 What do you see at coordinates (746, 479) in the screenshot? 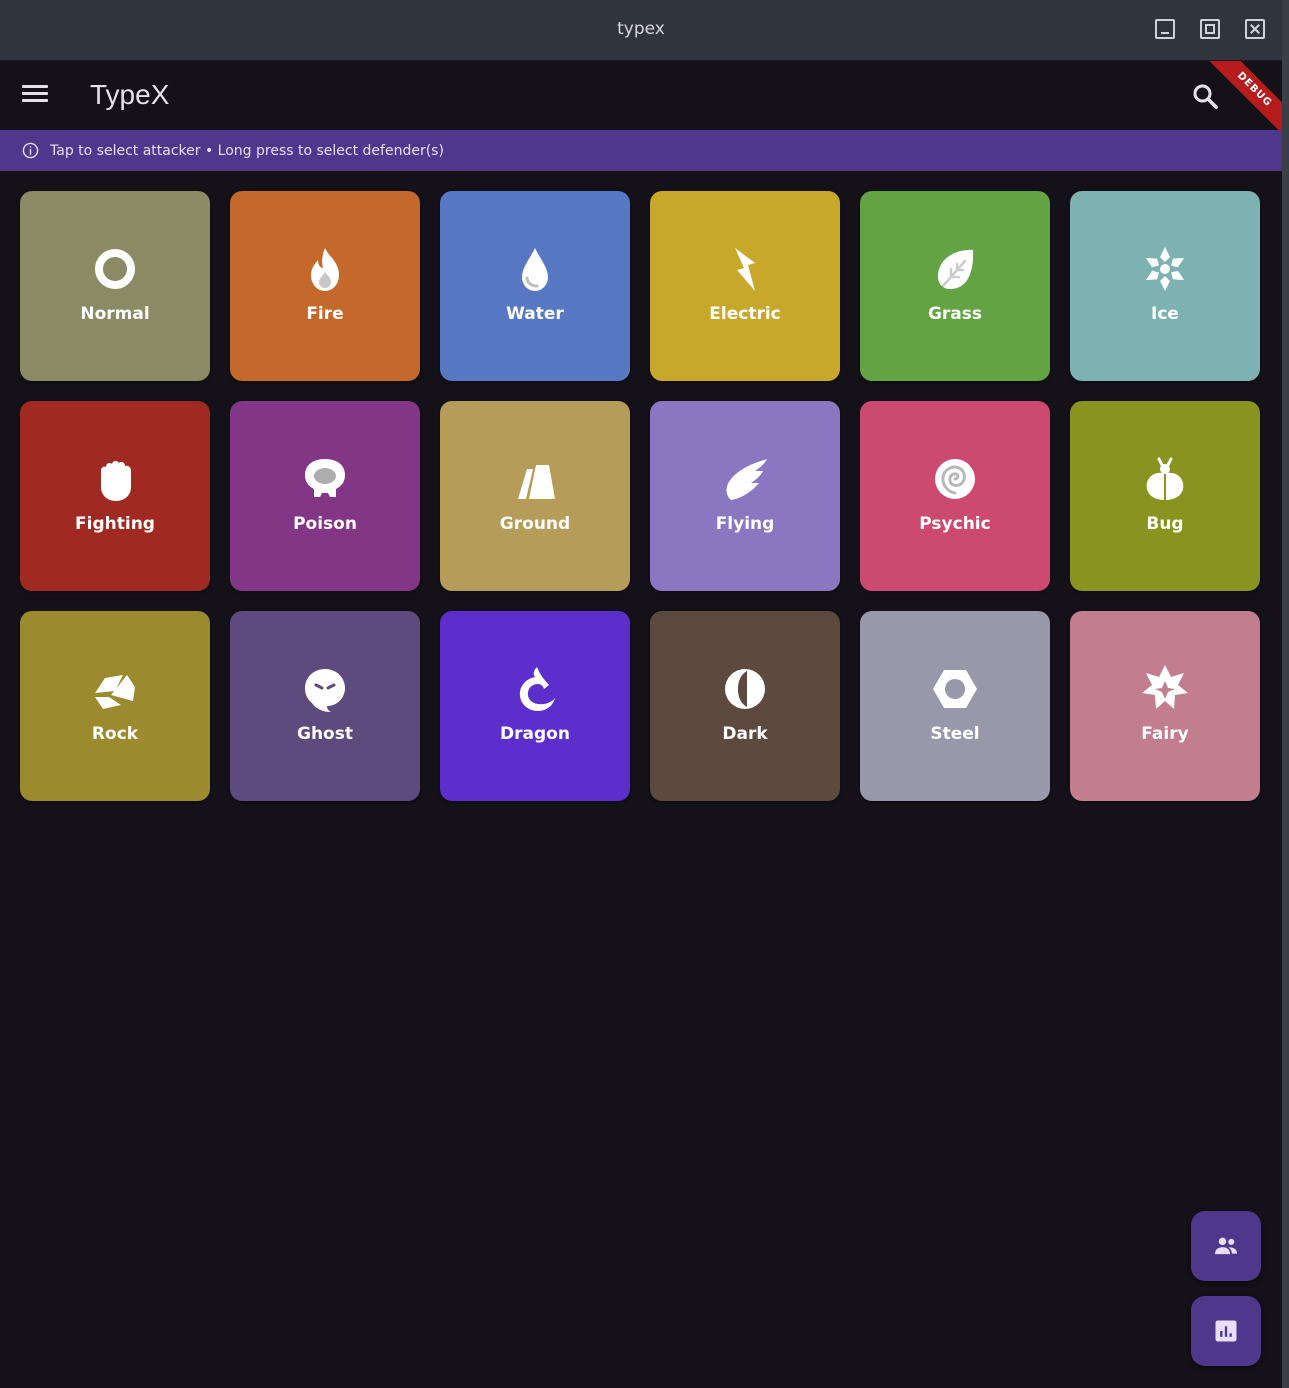
I see `wing-icon` at bounding box center [746, 479].